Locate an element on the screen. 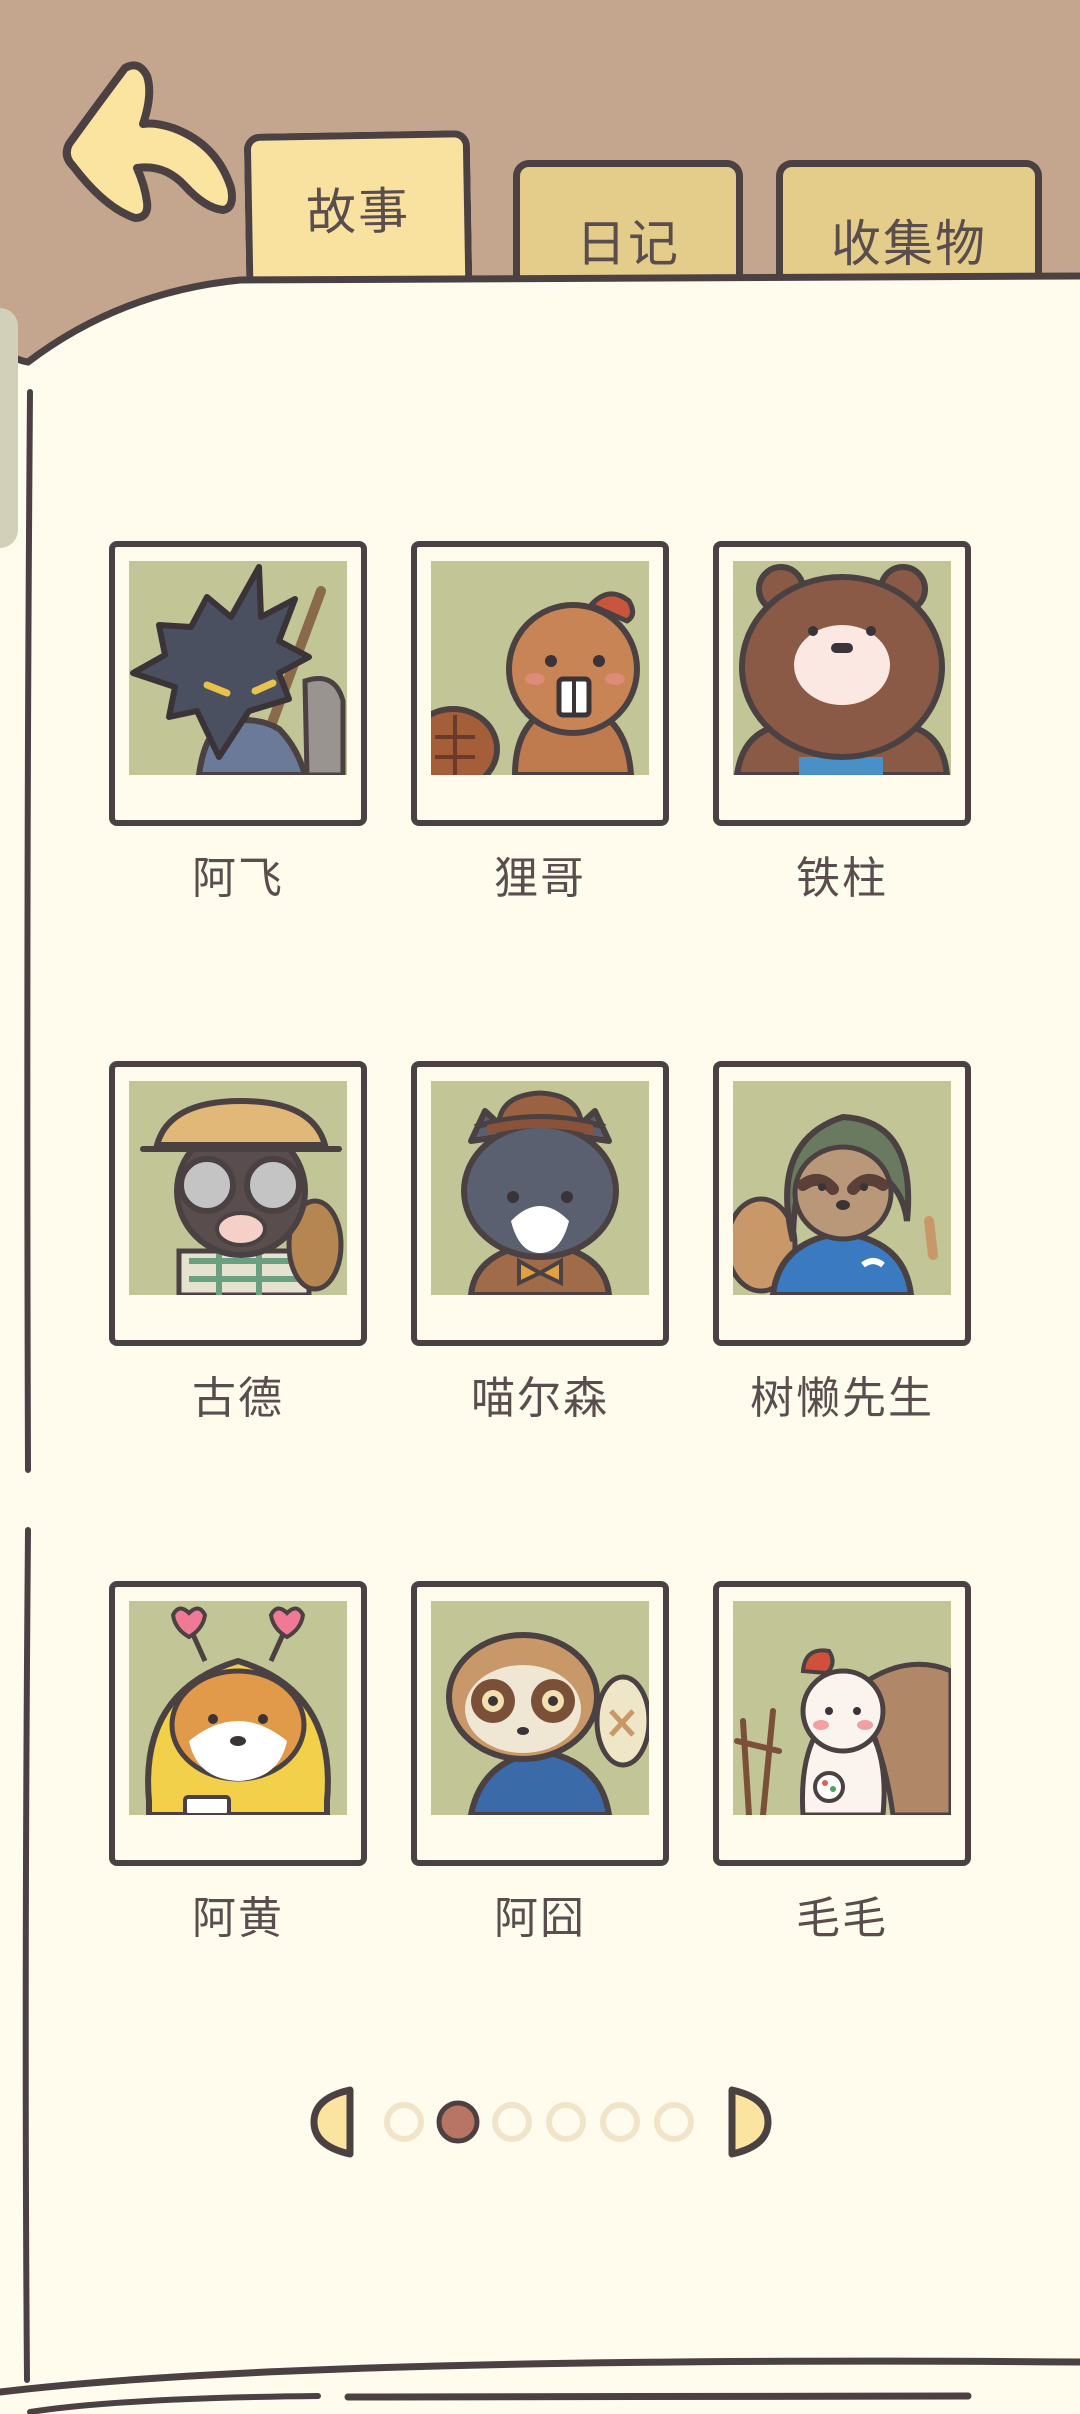 This screenshot has width=1080, height=2414. character-card-gude is located at coordinates (238, 1203).